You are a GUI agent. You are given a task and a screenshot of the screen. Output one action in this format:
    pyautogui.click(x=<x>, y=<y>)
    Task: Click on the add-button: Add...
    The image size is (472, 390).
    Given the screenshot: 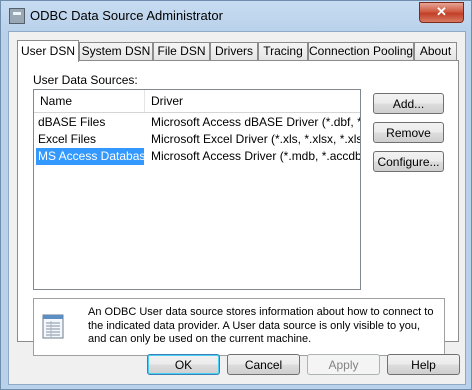 What is the action you would take?
    pyautogui.click(x=408, y=103)
    